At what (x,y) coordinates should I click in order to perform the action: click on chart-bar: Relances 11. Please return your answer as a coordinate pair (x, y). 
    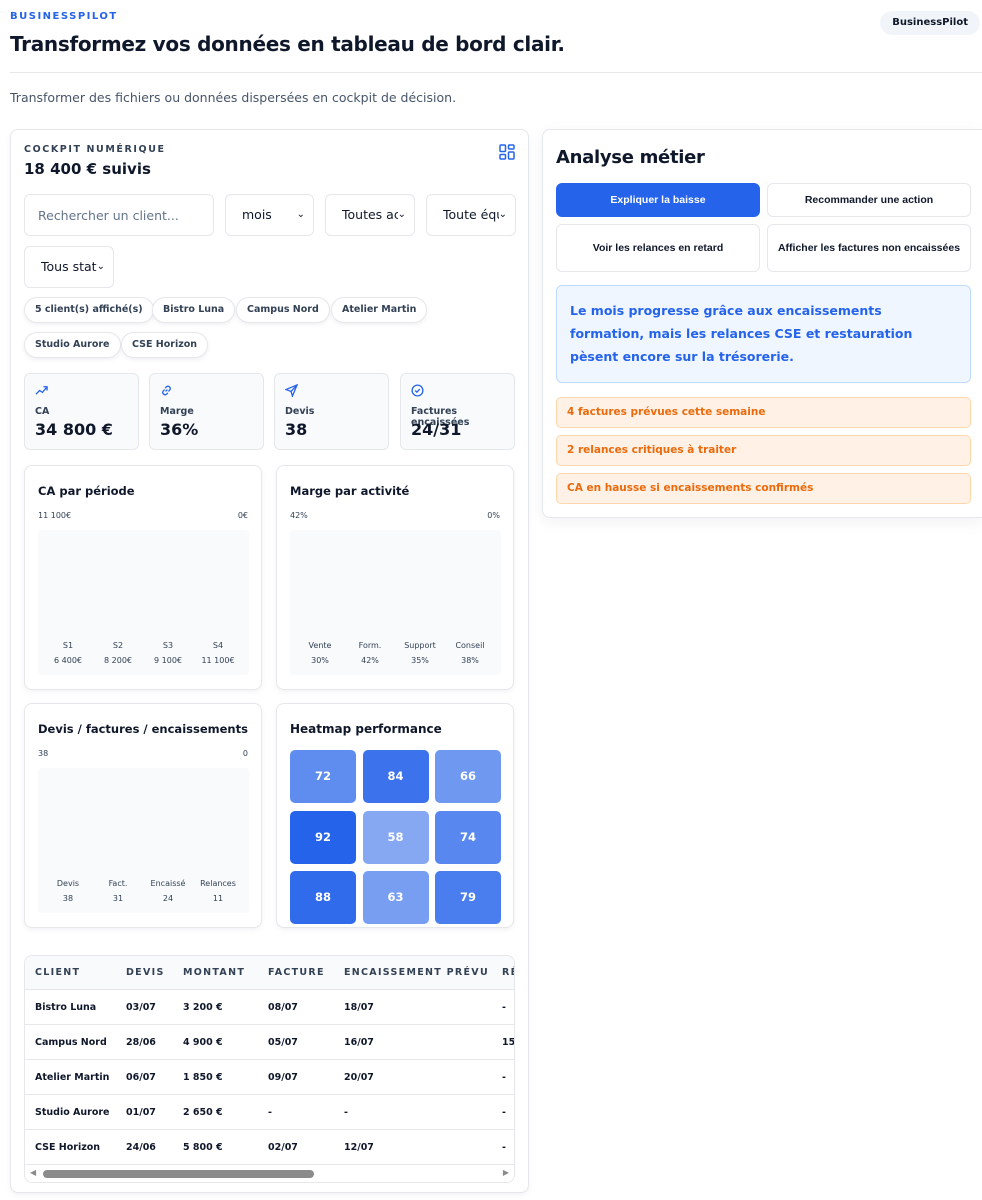
    Looking at the image, I should click on (218, 891).